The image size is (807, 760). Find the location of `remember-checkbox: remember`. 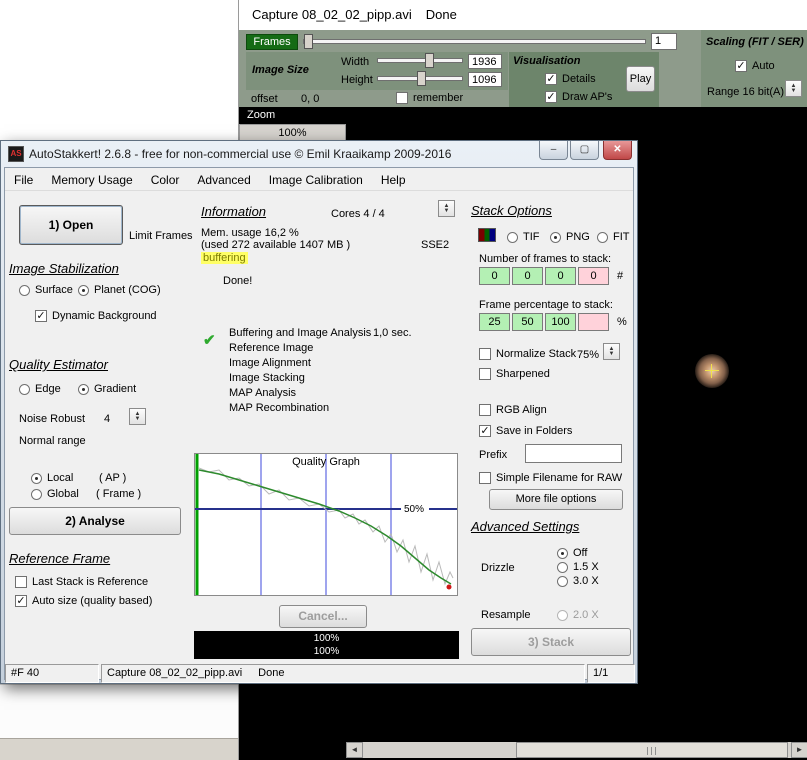

remember-checkbox: remember is located at coordinates (429, 98).